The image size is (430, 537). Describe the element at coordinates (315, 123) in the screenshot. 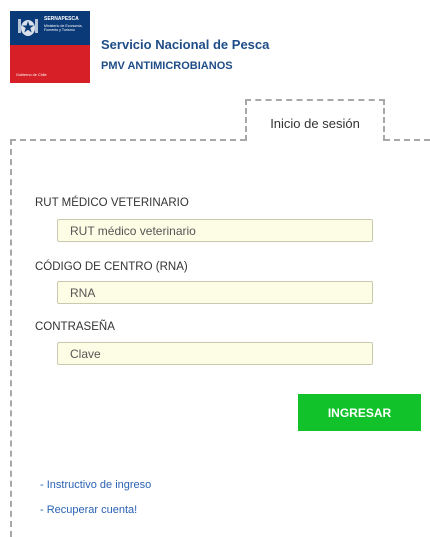

I see `tab-login-label: Inicio de sesión` at that location.